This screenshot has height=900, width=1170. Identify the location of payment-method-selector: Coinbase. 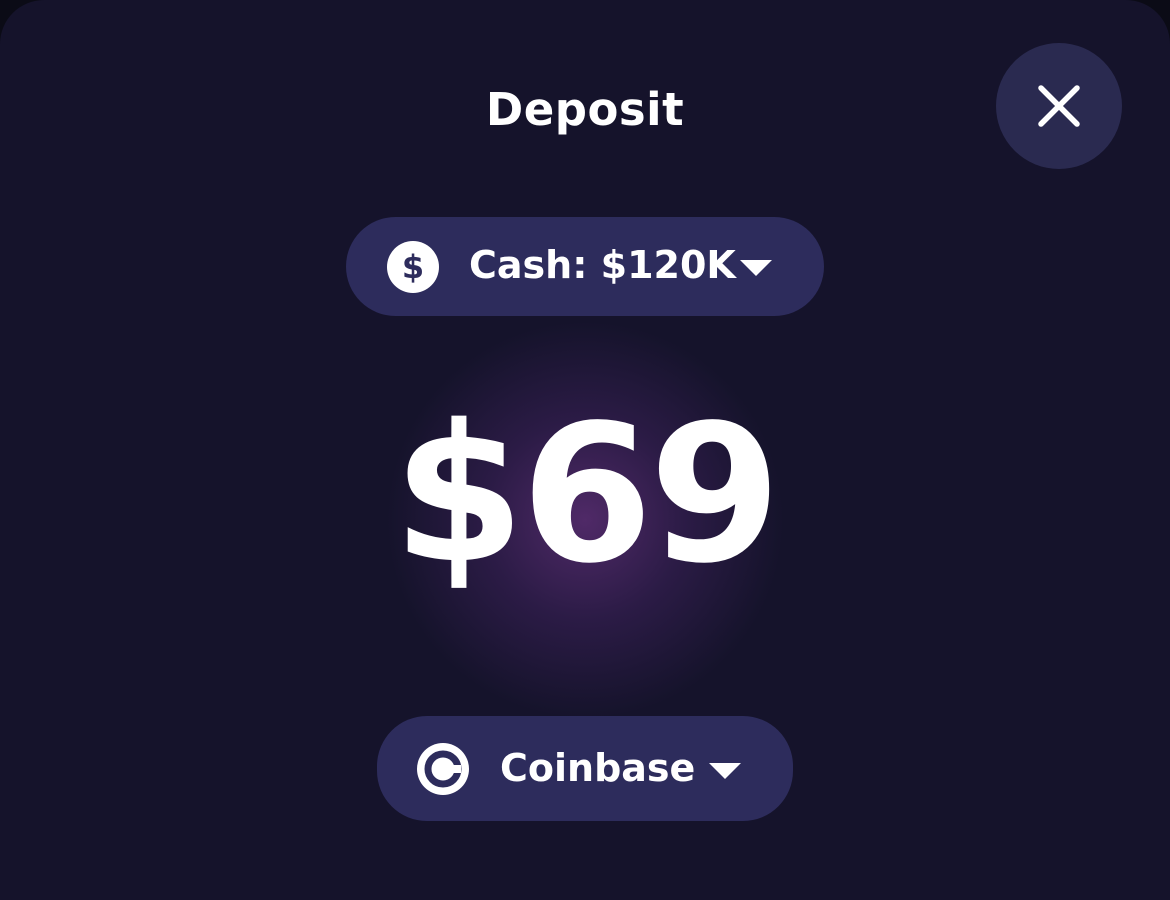
(585, 768).